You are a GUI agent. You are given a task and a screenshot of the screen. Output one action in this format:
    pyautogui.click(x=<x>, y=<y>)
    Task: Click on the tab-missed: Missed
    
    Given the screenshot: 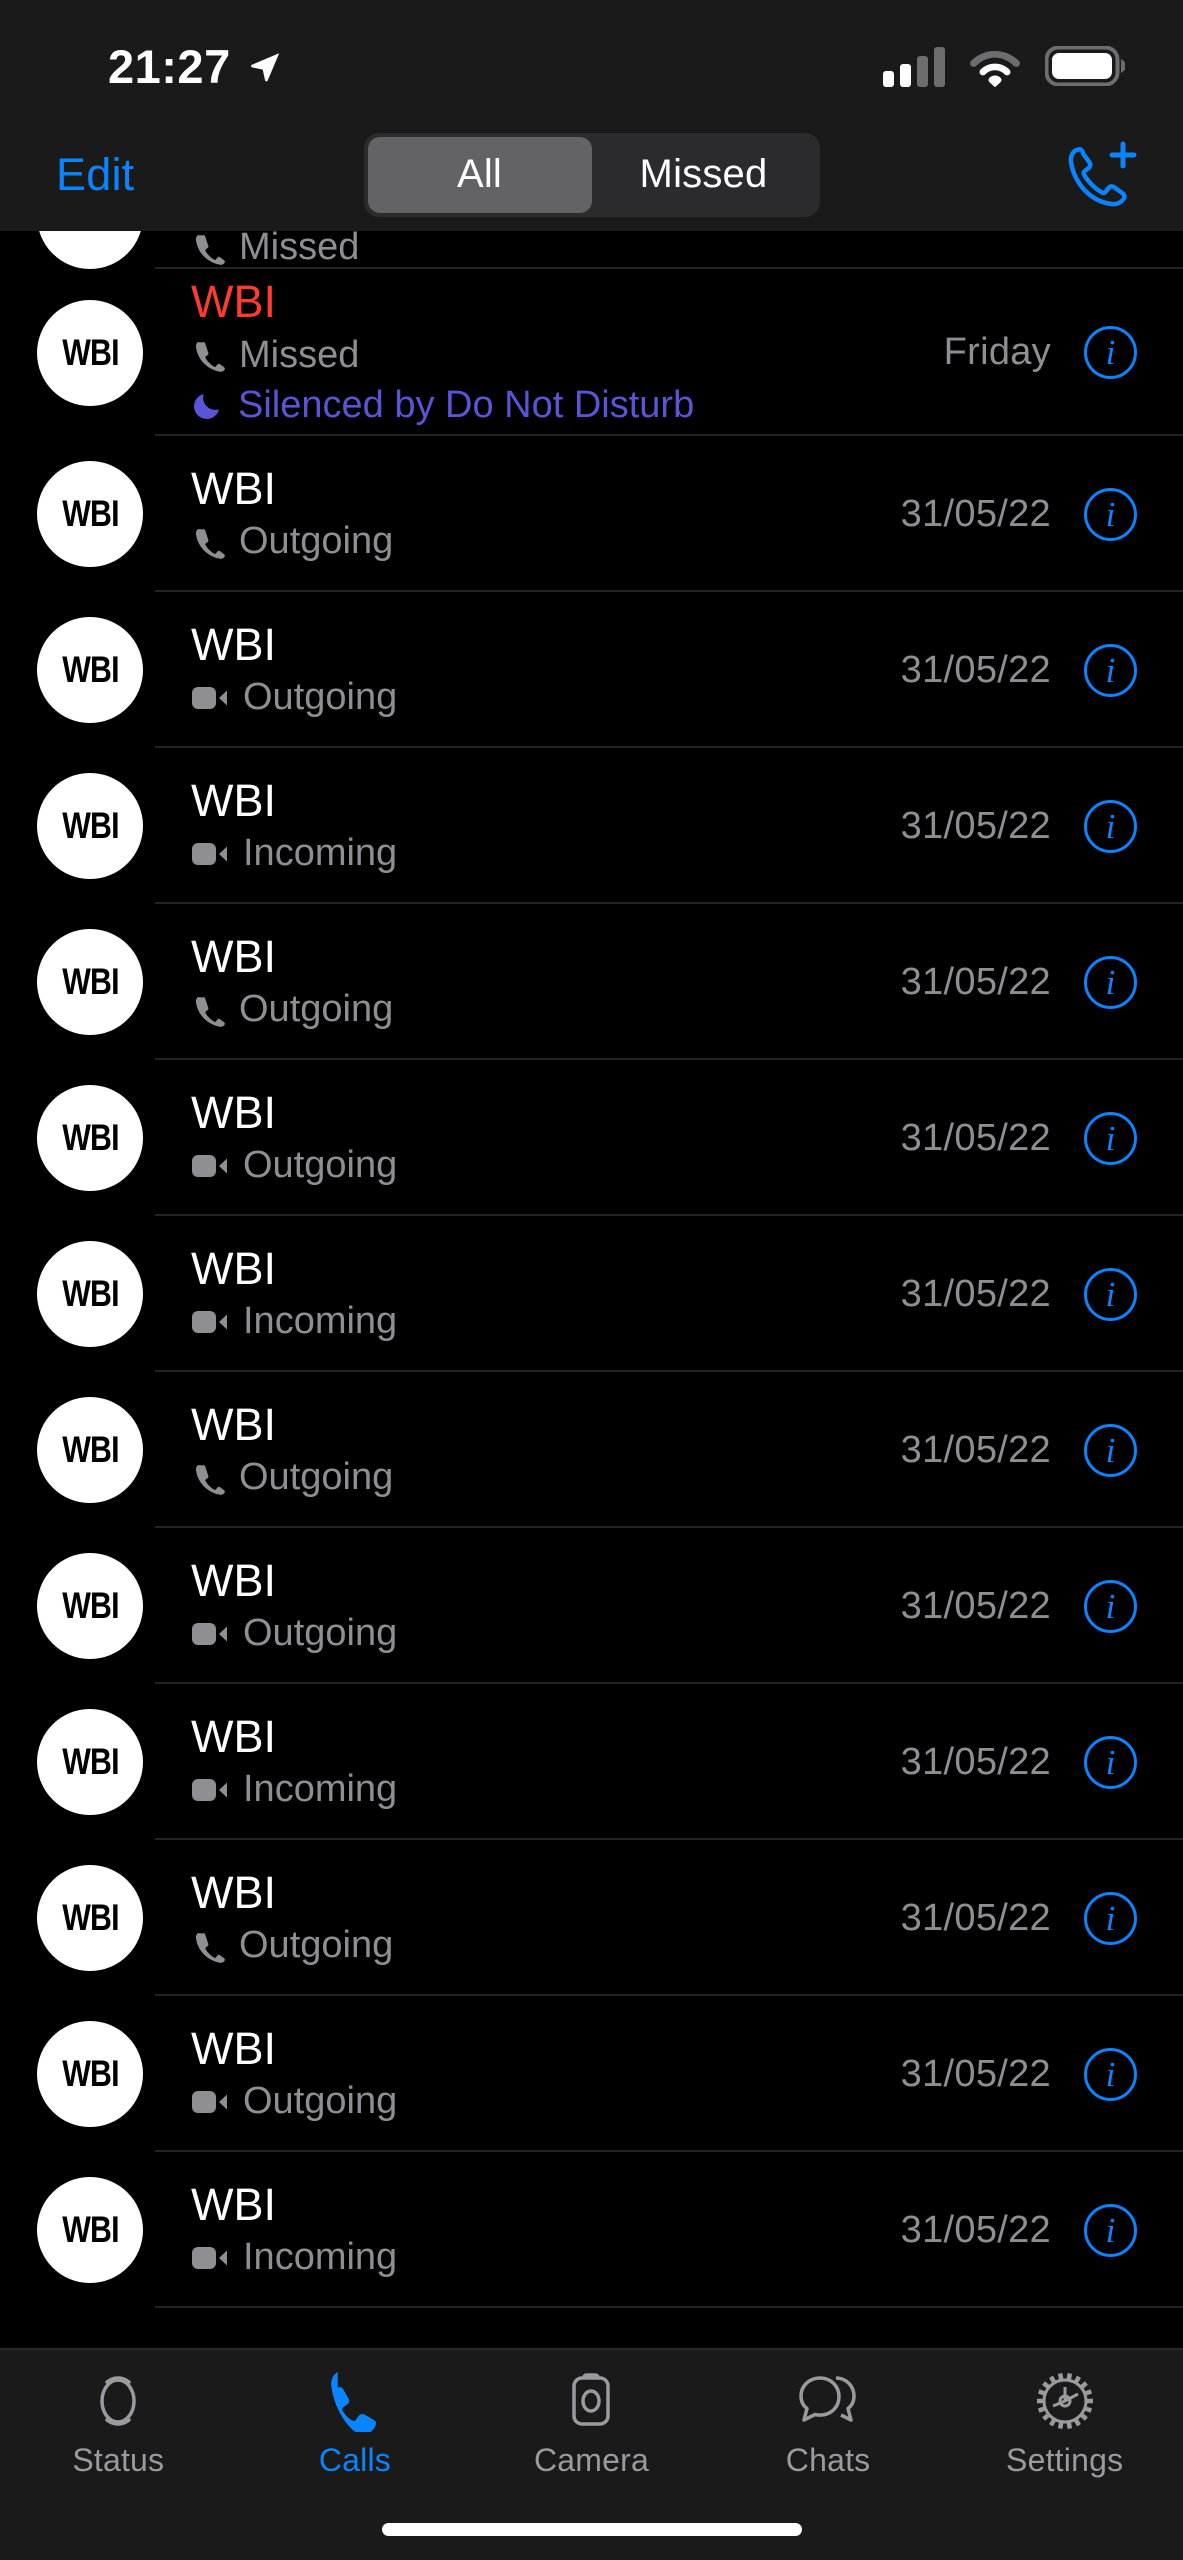 What is the action you would take?
    pyautogui.click(x=704, y=175)
    